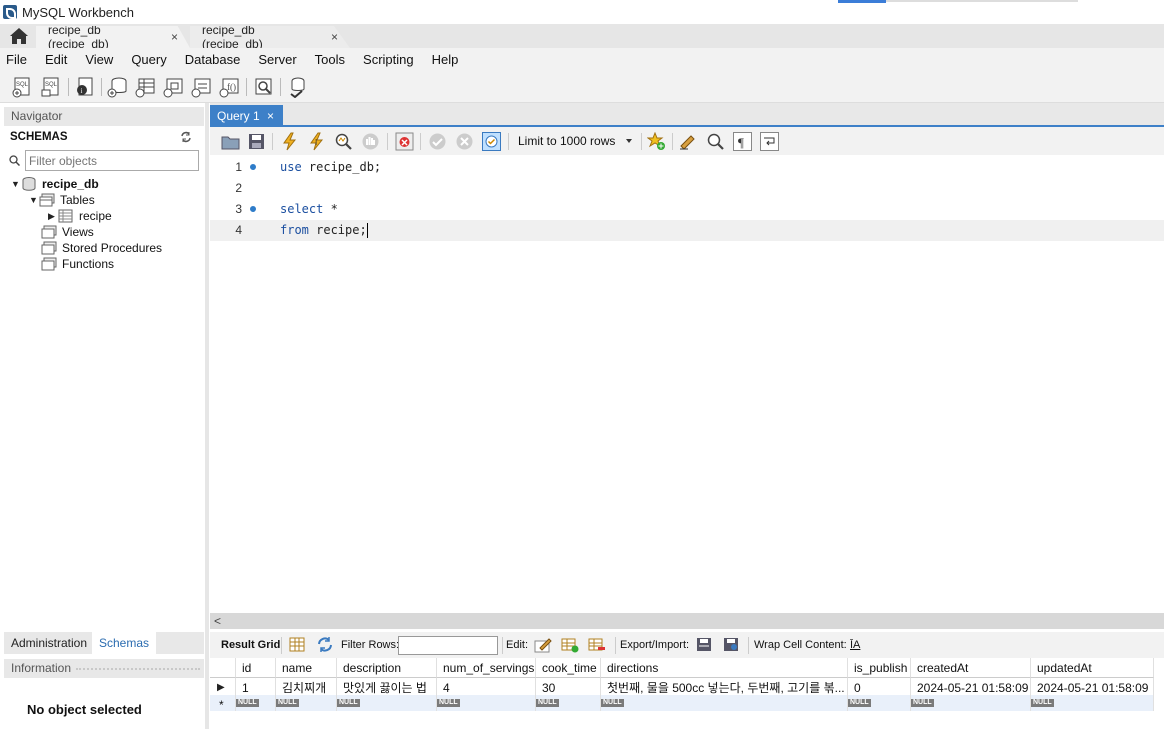 The height and width of the screenshot is (729, 1164). Describe the element at coordinates (448, 645) in the screenshot. I see `filter-rows-input` at that location.